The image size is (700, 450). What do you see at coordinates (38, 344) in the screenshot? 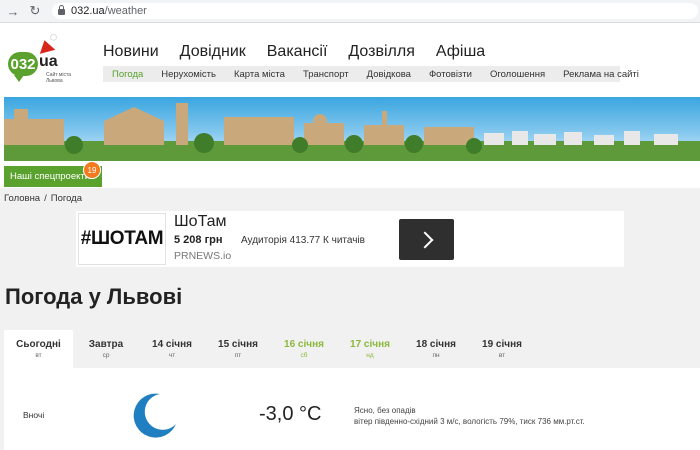
I see `day-tab-label: Сьогодні` at bounding box center [38, 344].